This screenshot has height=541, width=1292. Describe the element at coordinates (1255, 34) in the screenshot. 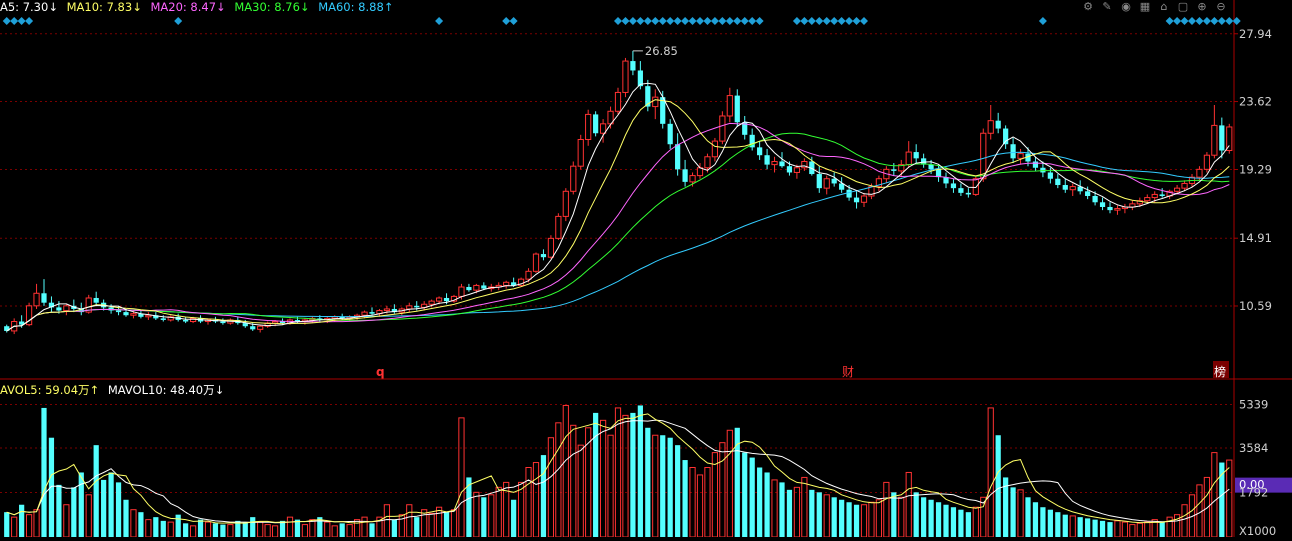

I see `price-tick-label: 27.94` at that location.